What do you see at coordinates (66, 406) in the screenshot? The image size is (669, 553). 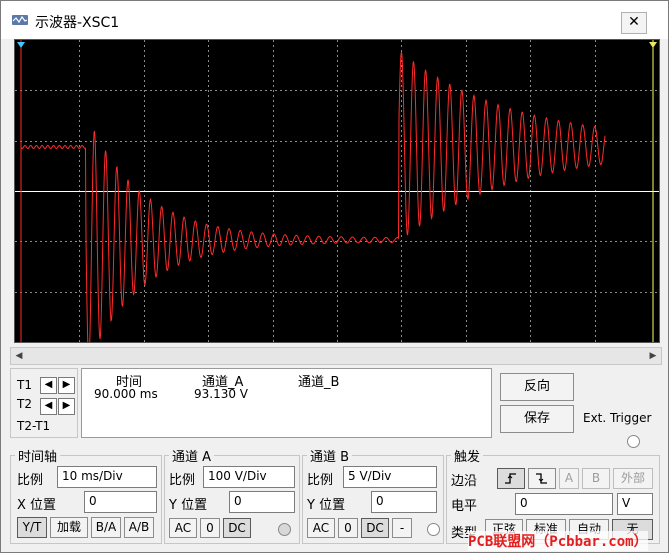 I see `cursor-t2-right-icon: ▶` at bounding box center [66, 406].